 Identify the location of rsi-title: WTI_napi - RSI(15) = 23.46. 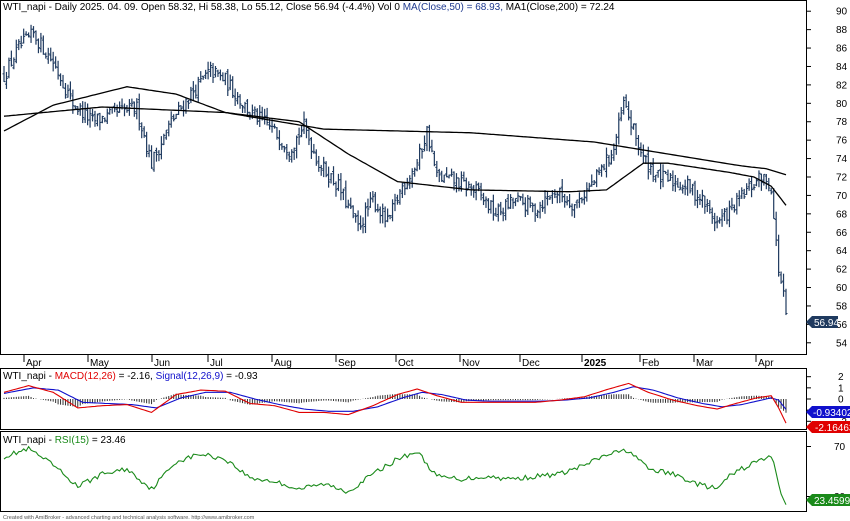
(64, 440).